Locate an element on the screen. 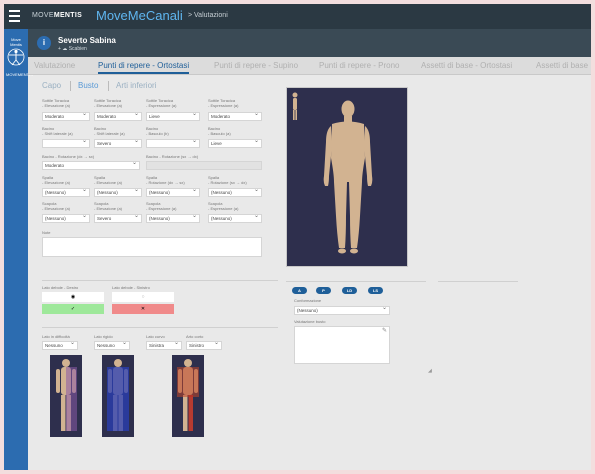  conformation-textarea: ✎ is located at coordinates (342, 345).